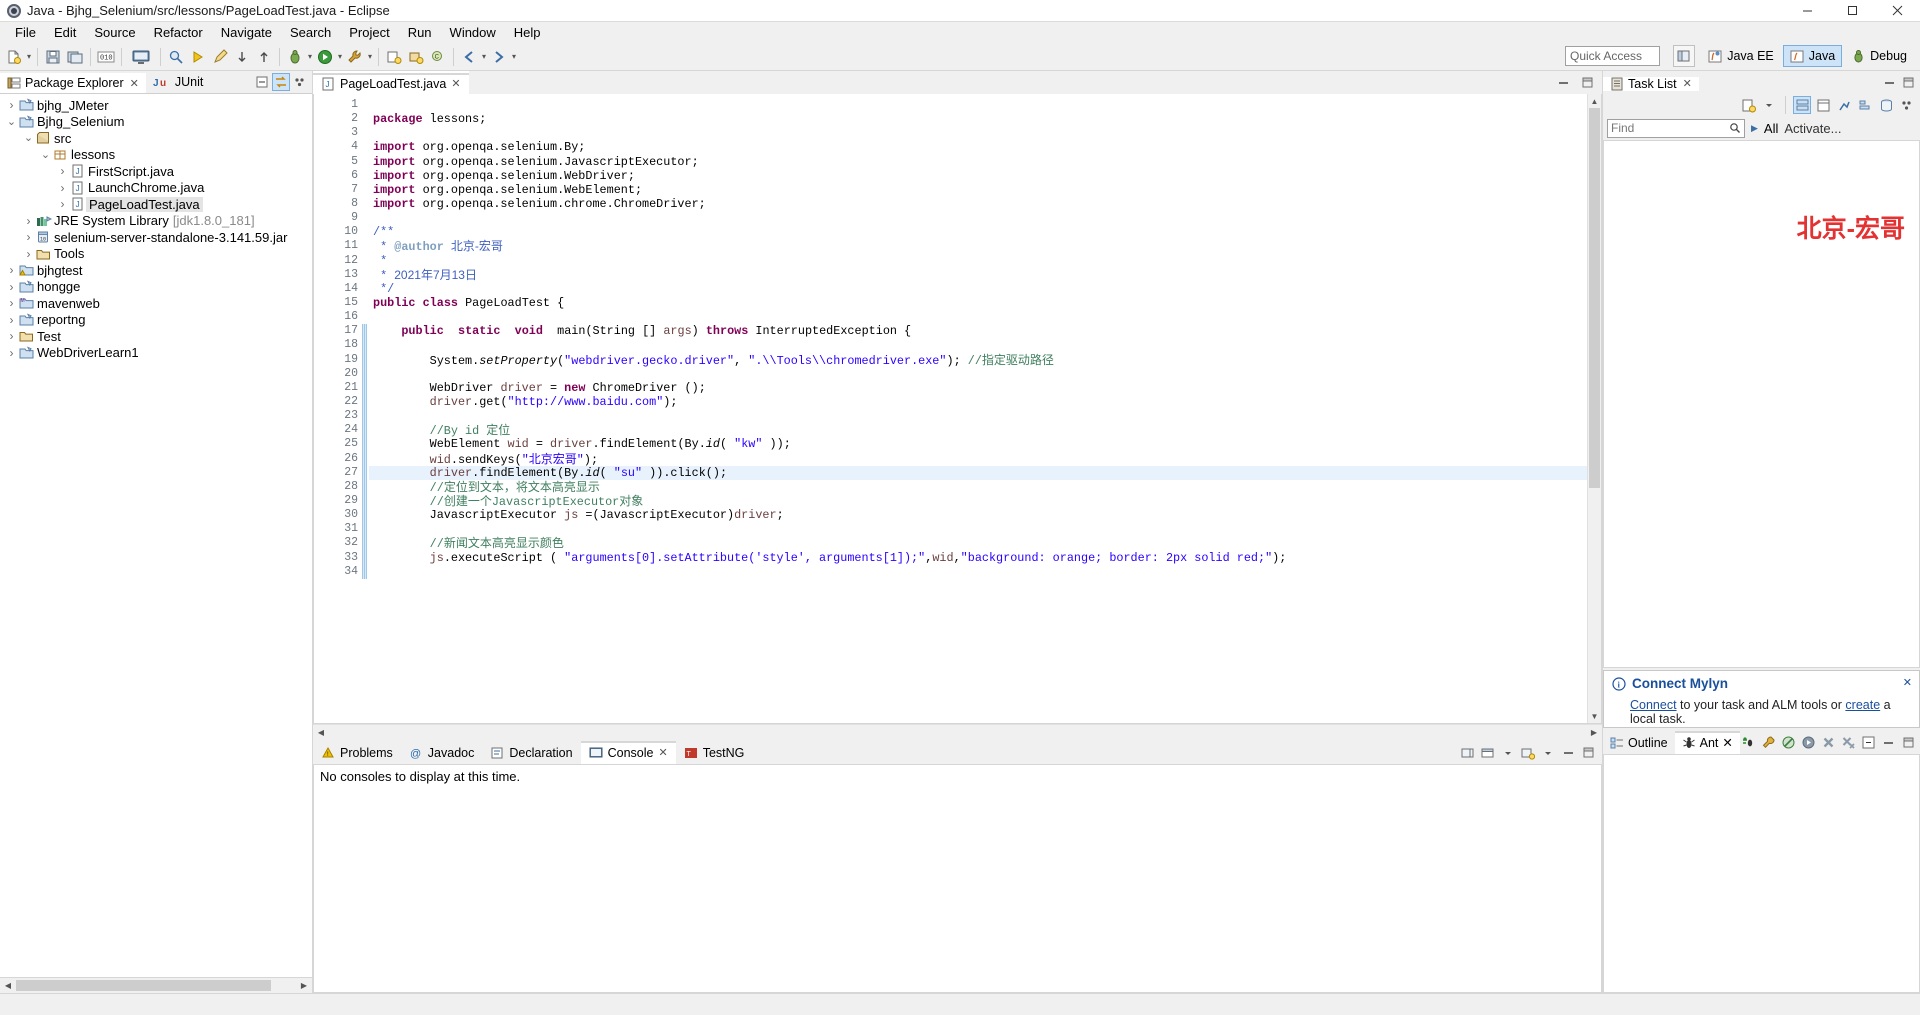 The image size is (1920, 1015). Describe the element at coordinates (1862, 705) in the screenshot. I see `mylyn-create-link: create` at that location.